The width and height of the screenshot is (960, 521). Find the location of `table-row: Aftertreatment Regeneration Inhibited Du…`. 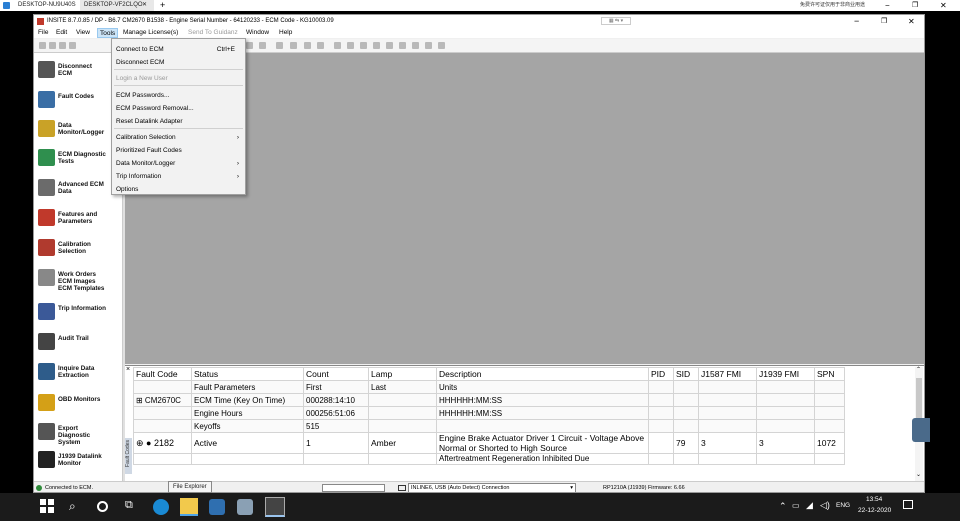

table-row: Aftertreatment Regeneration Inhibited Du… is located at coordinates (489, 459).